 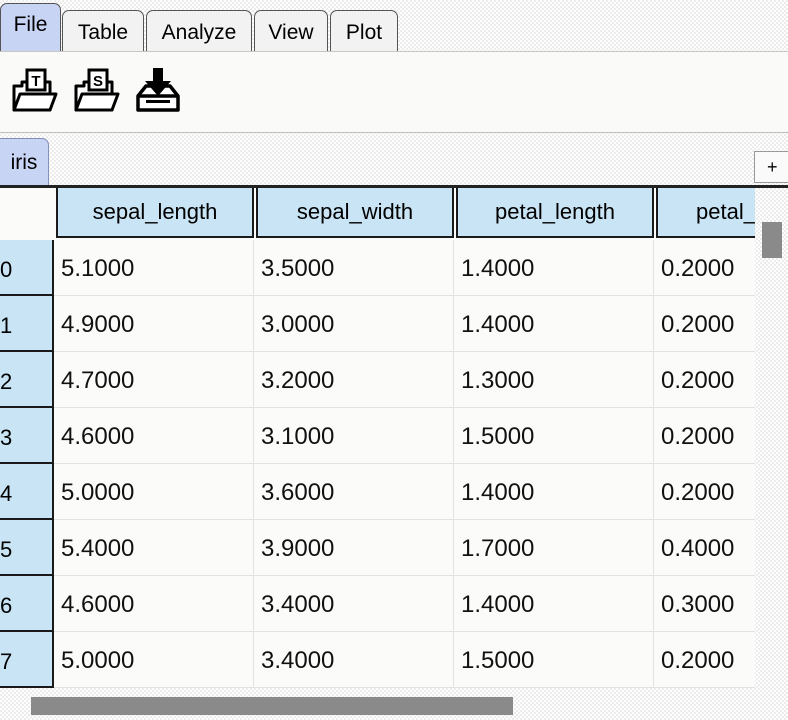 I want to click on column-header-petal-width: petal_, so click(x=705, y=213).